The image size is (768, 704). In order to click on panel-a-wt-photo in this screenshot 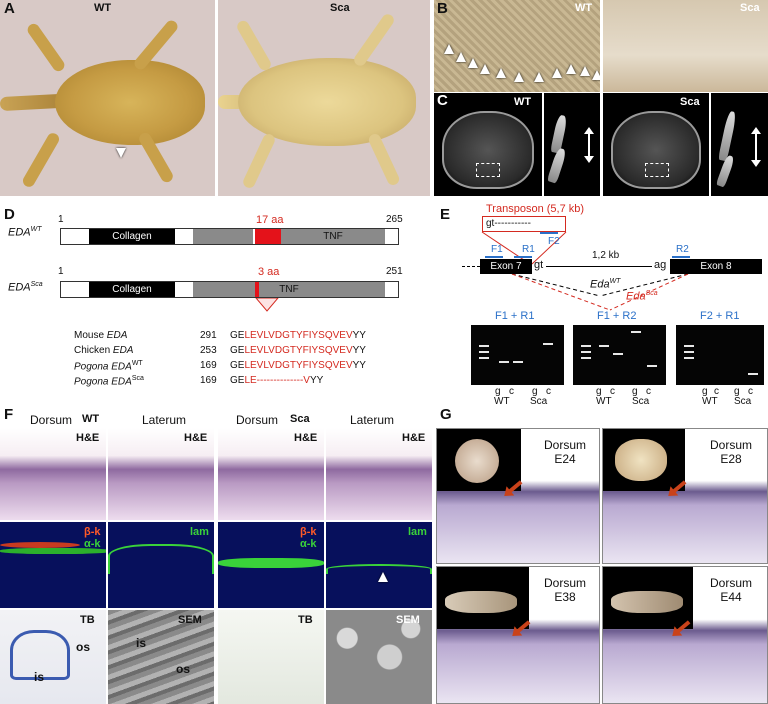, I will do `click(107, 98)`.